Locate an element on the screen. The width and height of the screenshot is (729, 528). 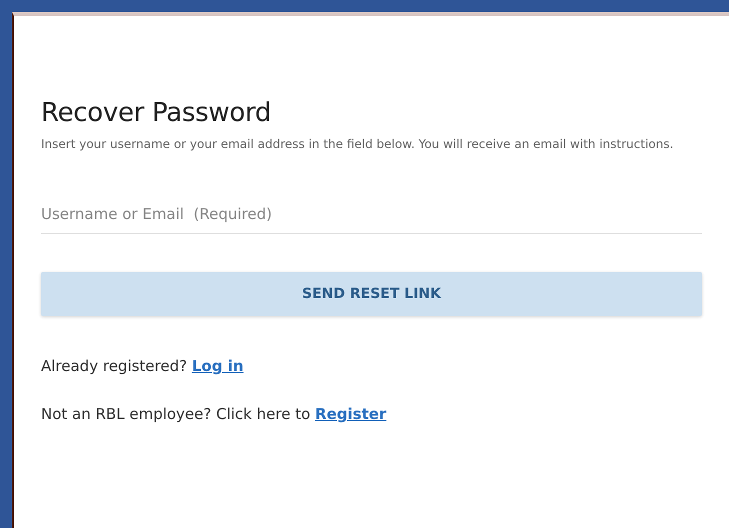
link: Log in is located at coordinates (218, 366).